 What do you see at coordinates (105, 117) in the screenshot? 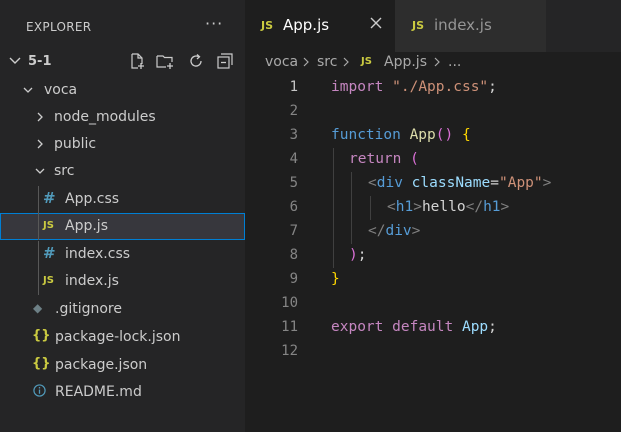
I see `tree-item-label: node_modules` at bounding box center [105, 117].